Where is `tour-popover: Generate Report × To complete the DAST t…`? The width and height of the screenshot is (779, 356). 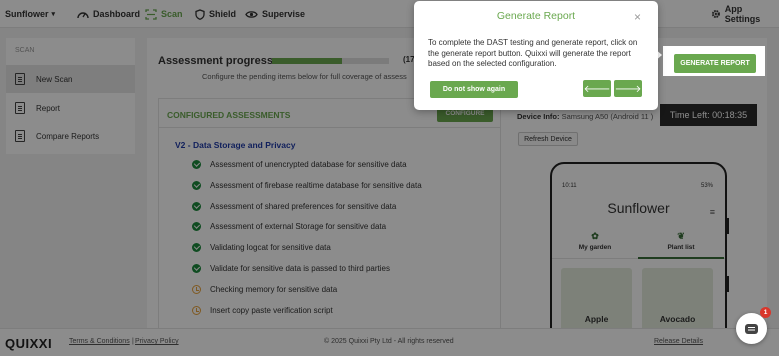 tour-popover: Generate Report × To complete the DAST t… is located at coordinates (536, 55).